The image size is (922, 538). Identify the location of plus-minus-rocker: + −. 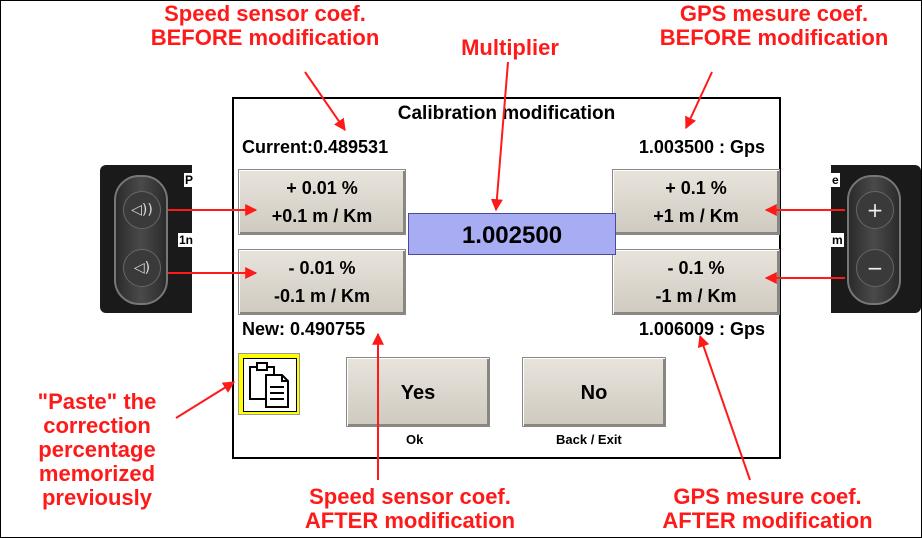
(874, 240).